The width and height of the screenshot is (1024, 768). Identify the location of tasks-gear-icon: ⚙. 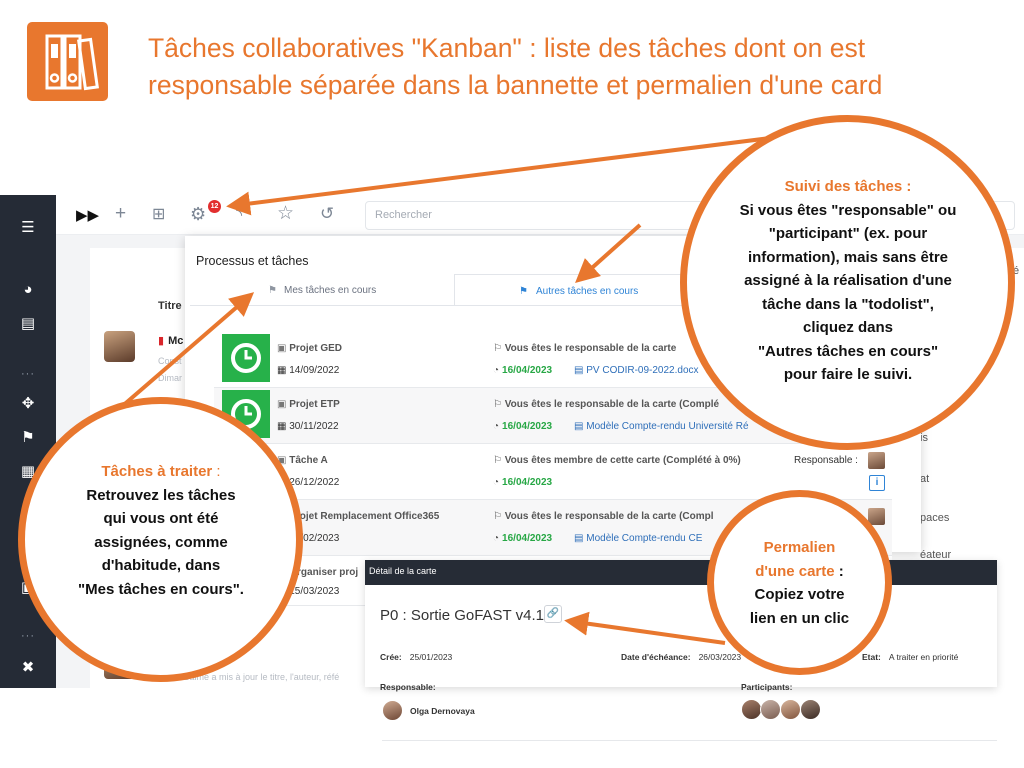
(198, 214).